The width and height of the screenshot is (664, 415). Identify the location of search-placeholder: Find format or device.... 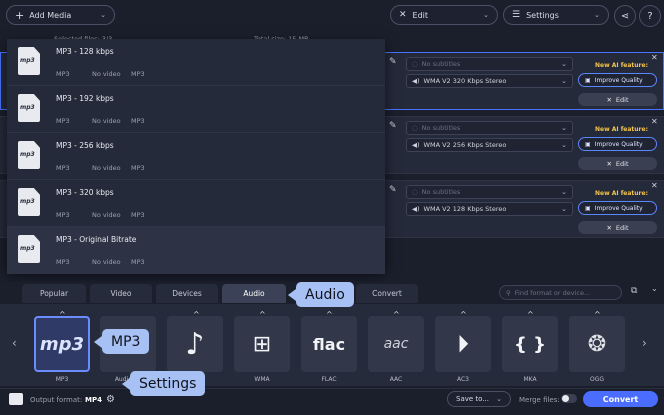
(552, 292).